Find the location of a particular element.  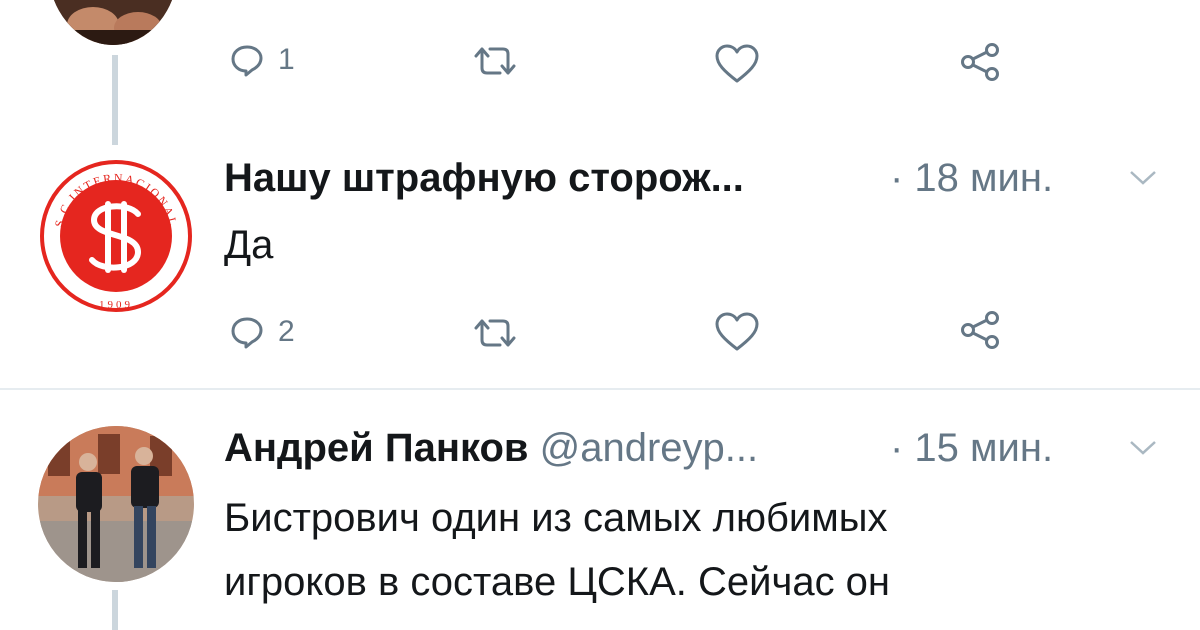

tweet-time: · 18 мин. is located at coordinates (971, 178).